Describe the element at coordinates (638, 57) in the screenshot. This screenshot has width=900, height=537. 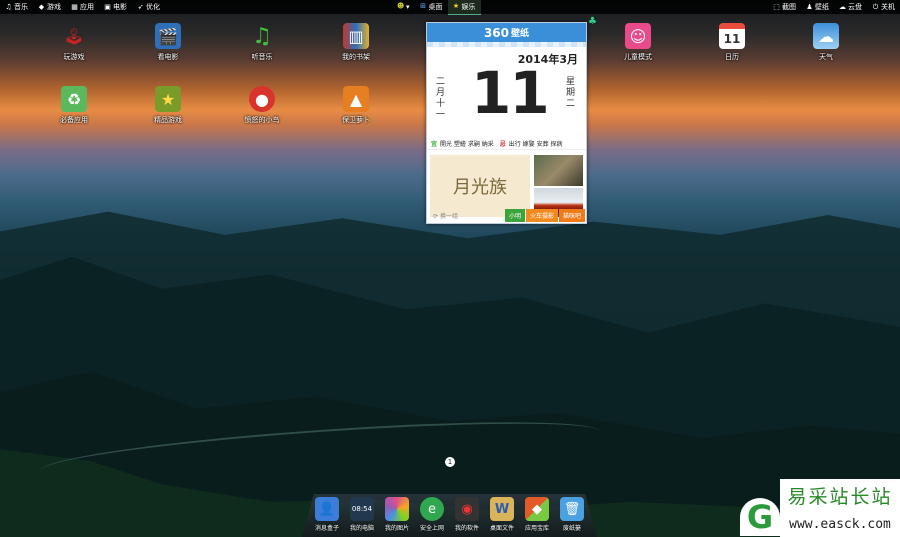
I see `desktop-icon-label: 儿童模式` at that location.